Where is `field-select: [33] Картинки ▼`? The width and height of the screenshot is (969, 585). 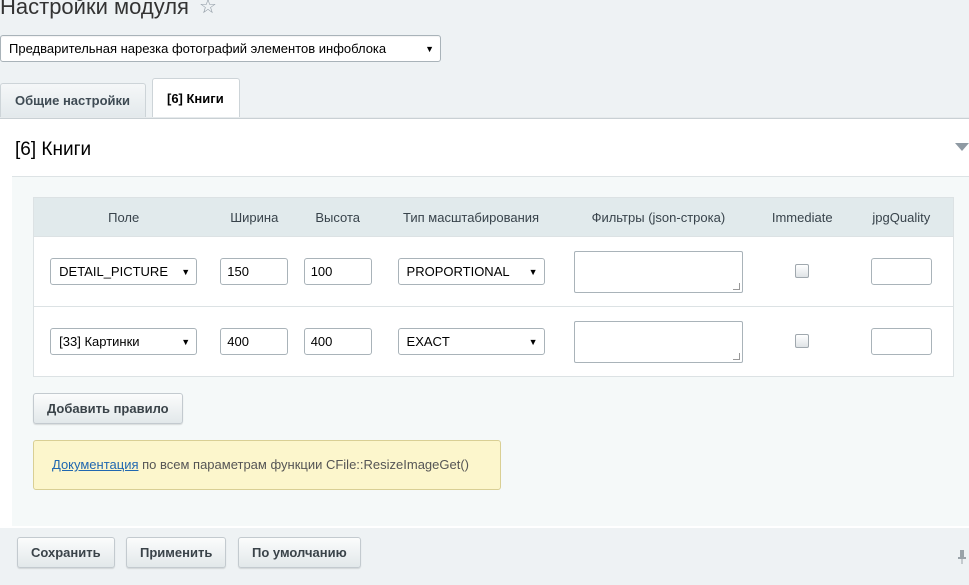
field-select: [33] Картинки ▼ is located at coordinates (124, 341).